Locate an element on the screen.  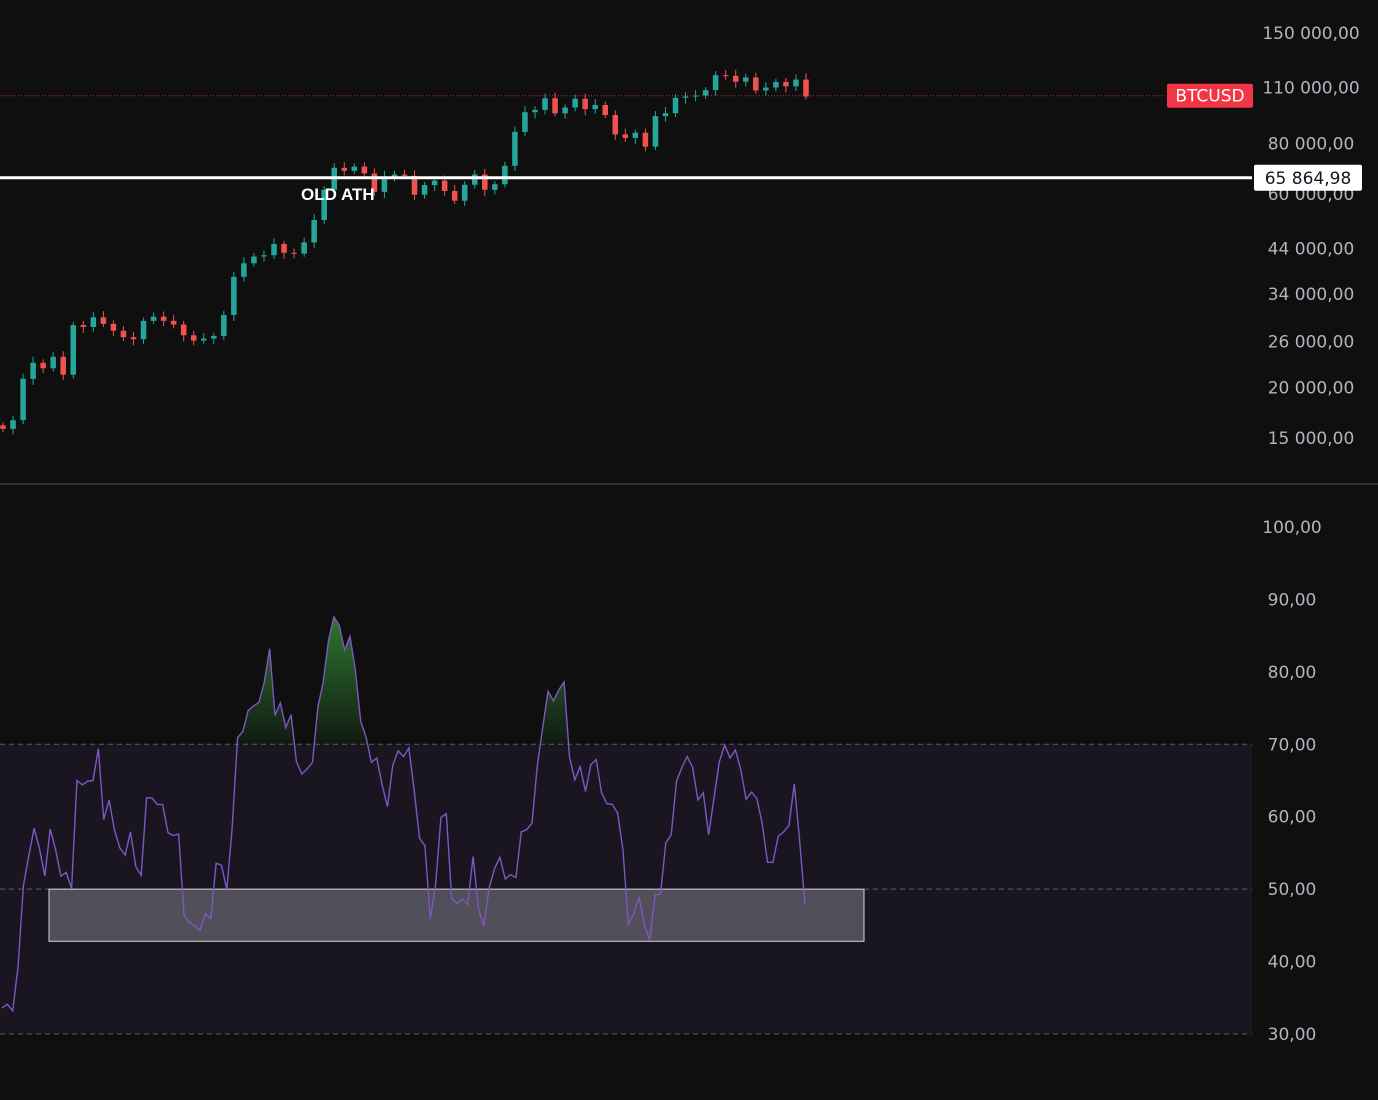
rsi-tick-label: 90,00 is located at coordinates (1292, 600).